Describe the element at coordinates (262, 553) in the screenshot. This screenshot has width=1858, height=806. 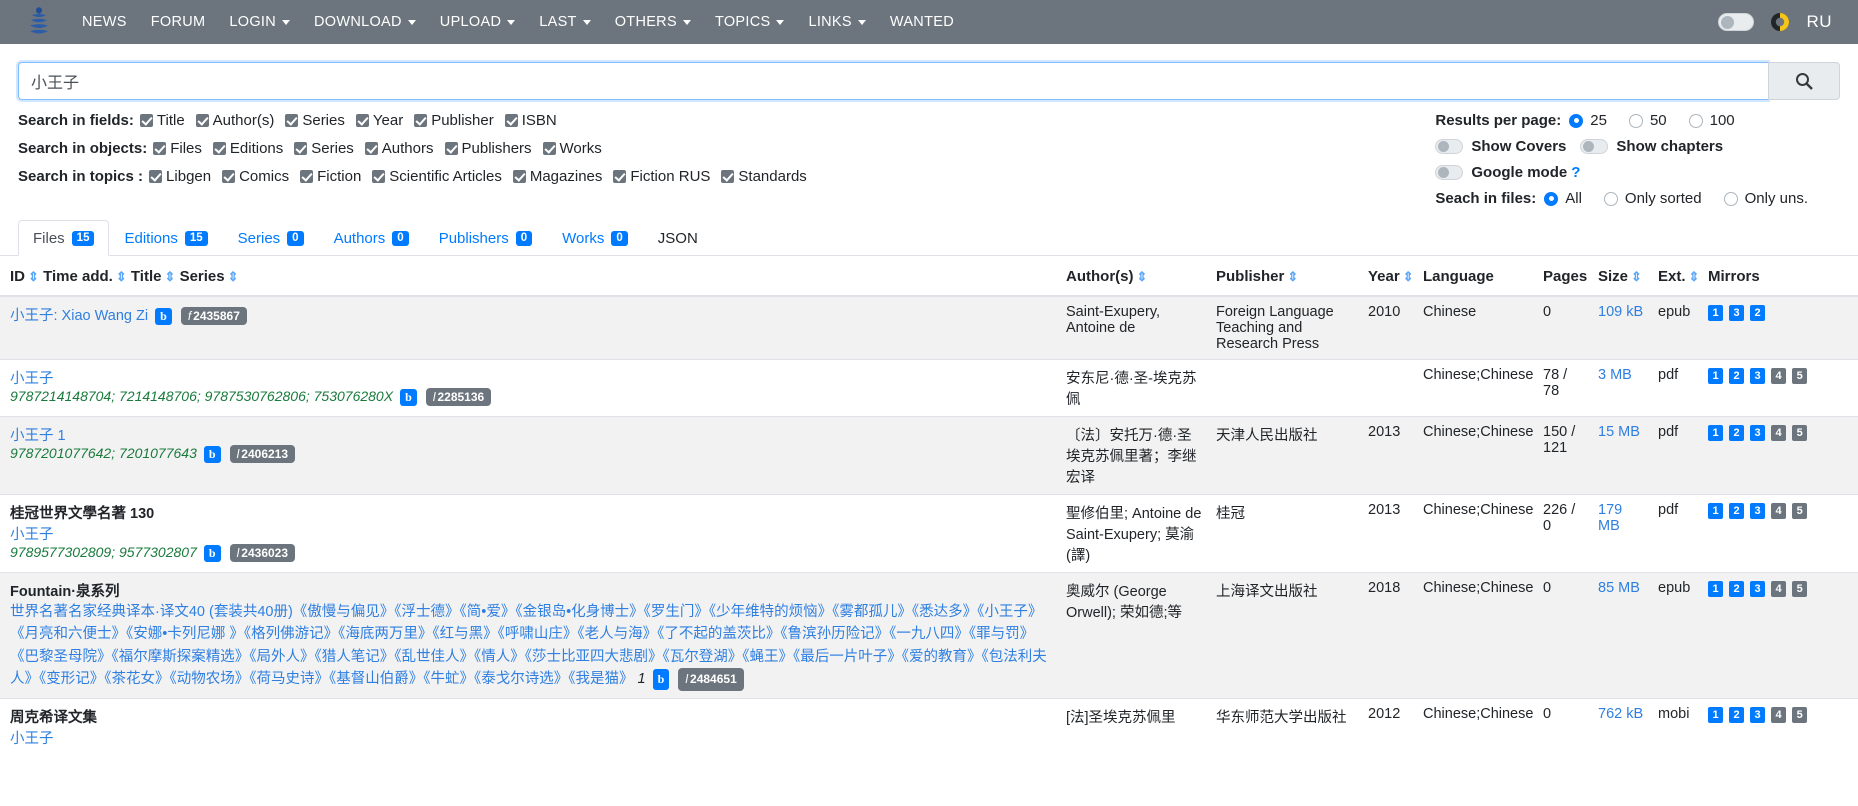
I see `file-id-badge: l 2436023` at that location.